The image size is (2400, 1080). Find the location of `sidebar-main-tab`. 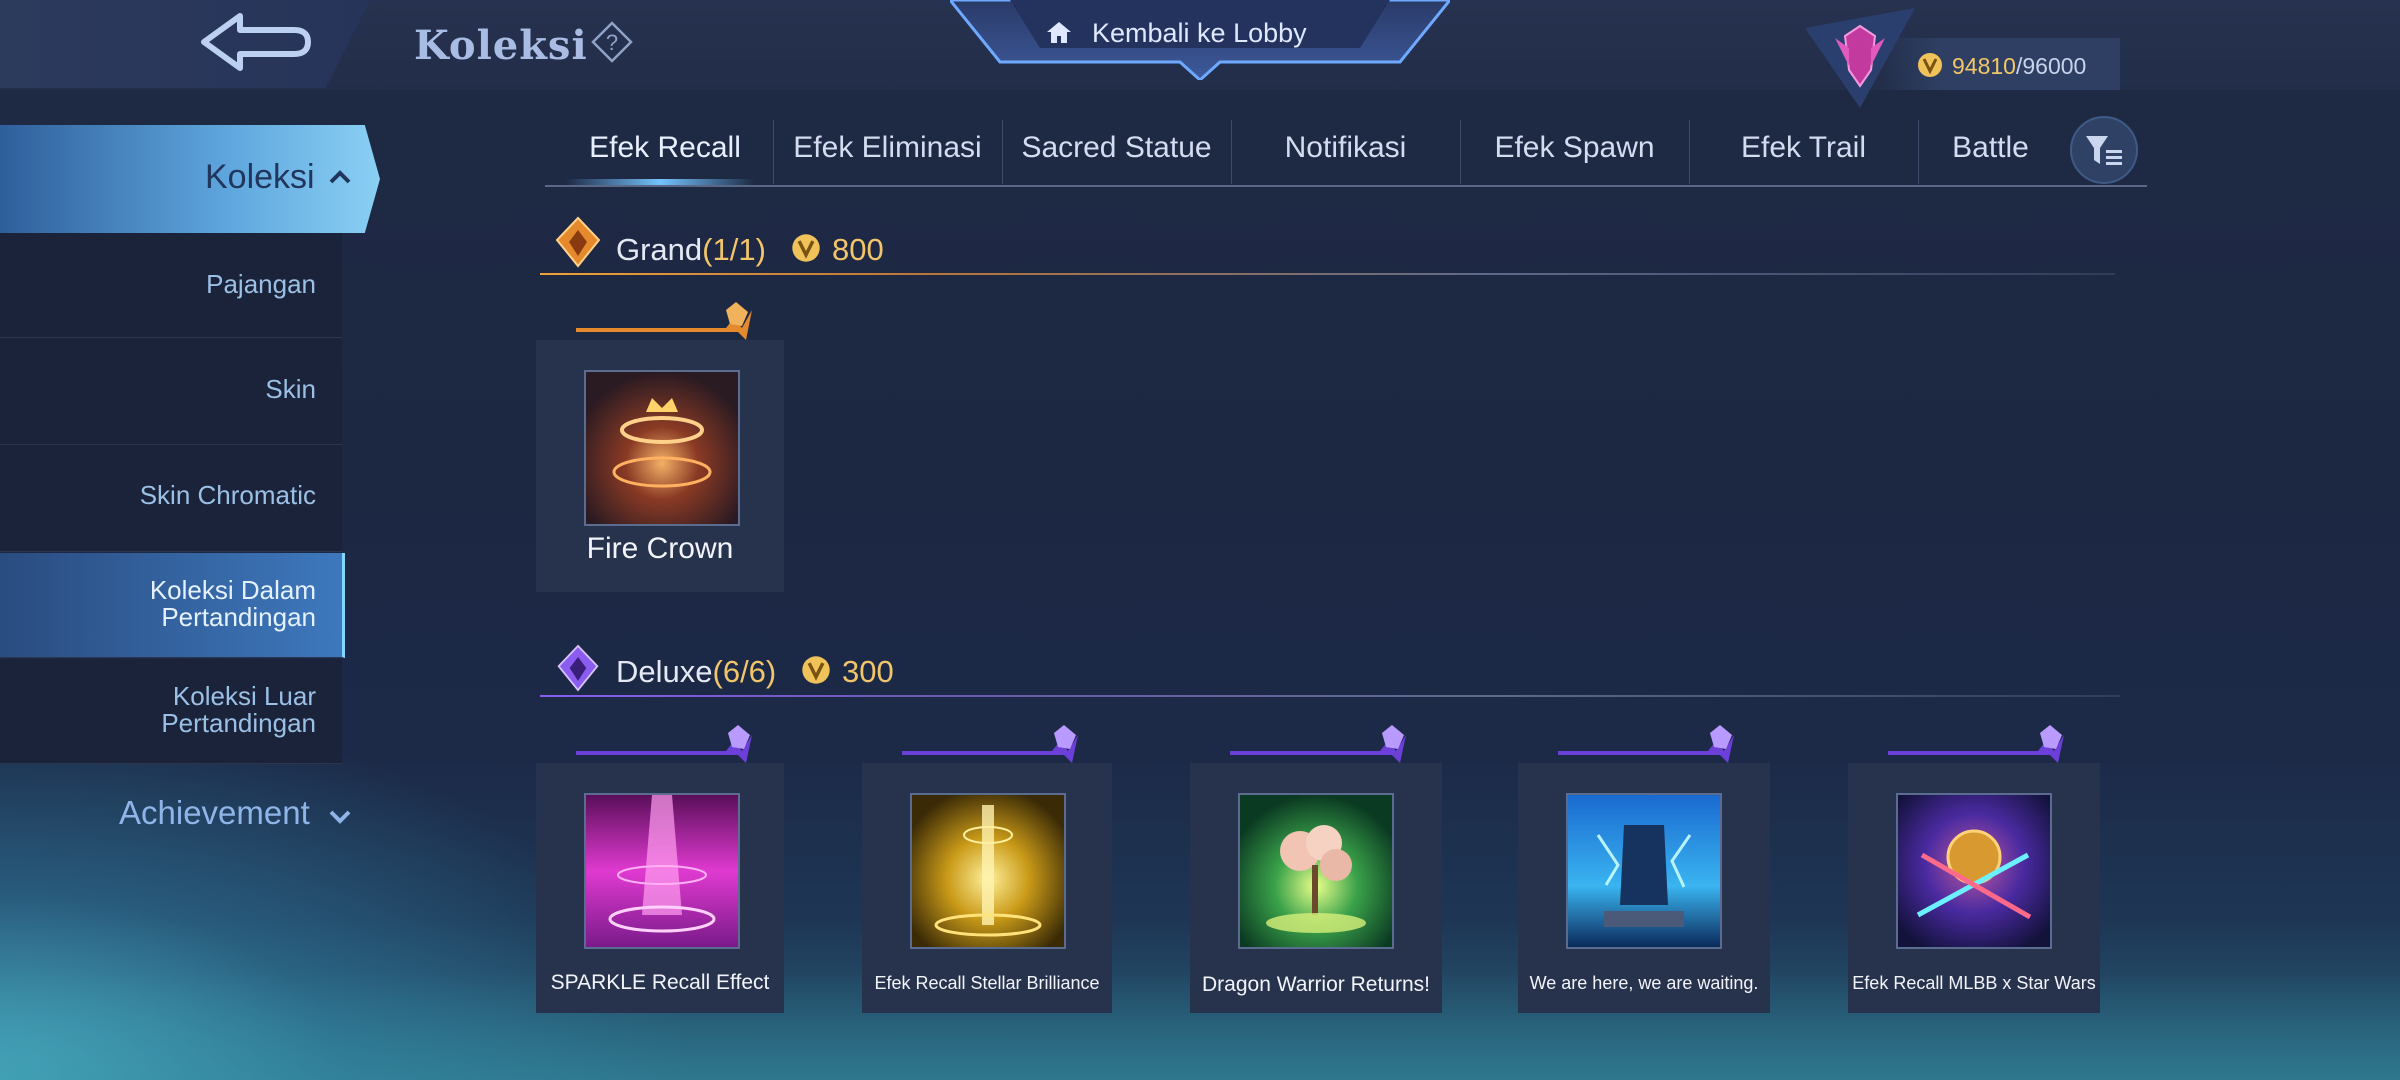

sidebar-main-tab is located at coordinates (190, 179).